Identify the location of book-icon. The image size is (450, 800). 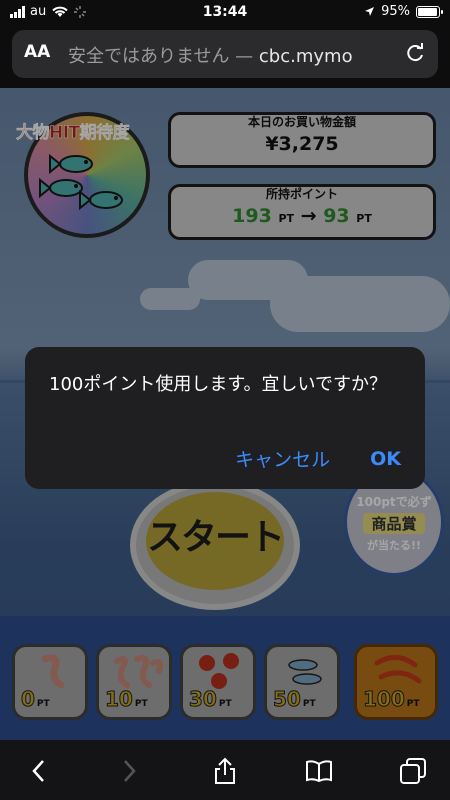
(319, 771).